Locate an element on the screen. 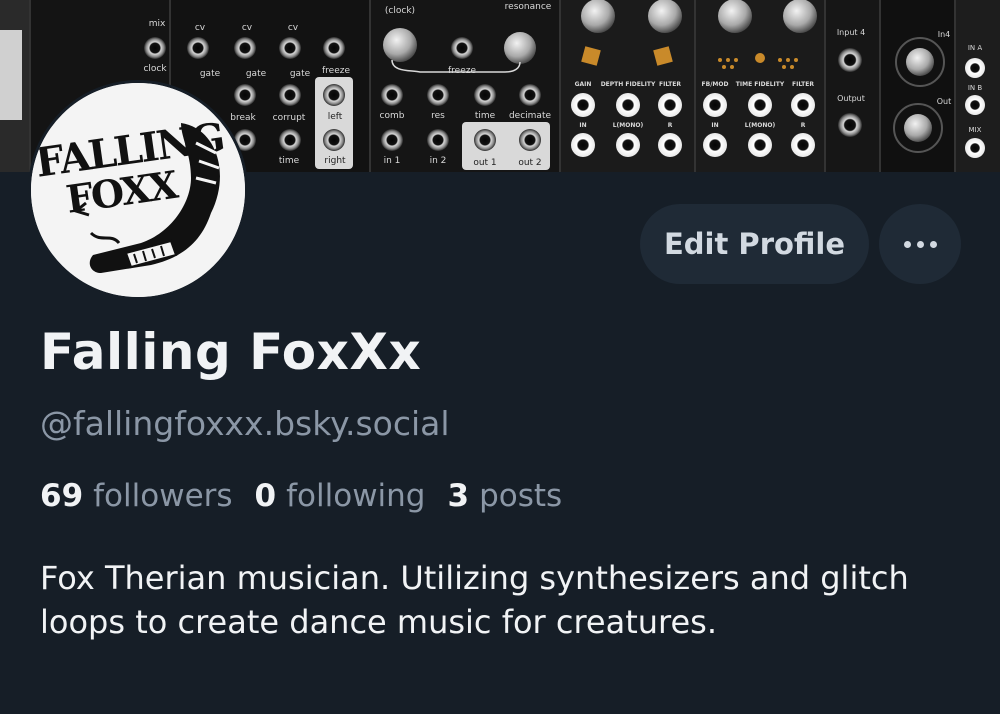 This screenshot has width=1000, height=714. followers-label: followers is located at coordinates (163, 496).